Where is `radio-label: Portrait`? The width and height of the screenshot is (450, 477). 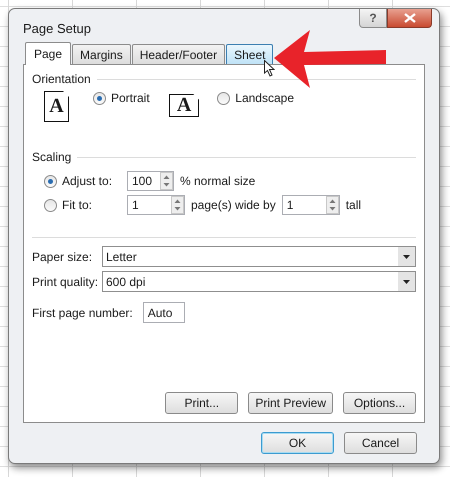
radio-label: Portrait is located at coordinates (130, 98).